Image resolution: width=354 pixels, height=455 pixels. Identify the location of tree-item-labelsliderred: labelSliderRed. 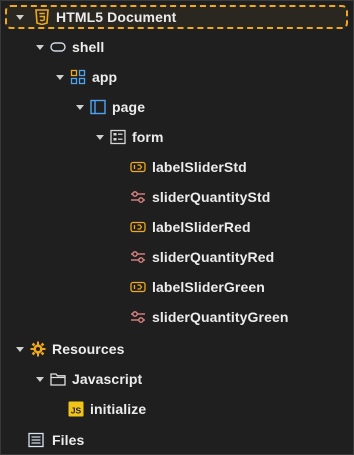
(177, 227).